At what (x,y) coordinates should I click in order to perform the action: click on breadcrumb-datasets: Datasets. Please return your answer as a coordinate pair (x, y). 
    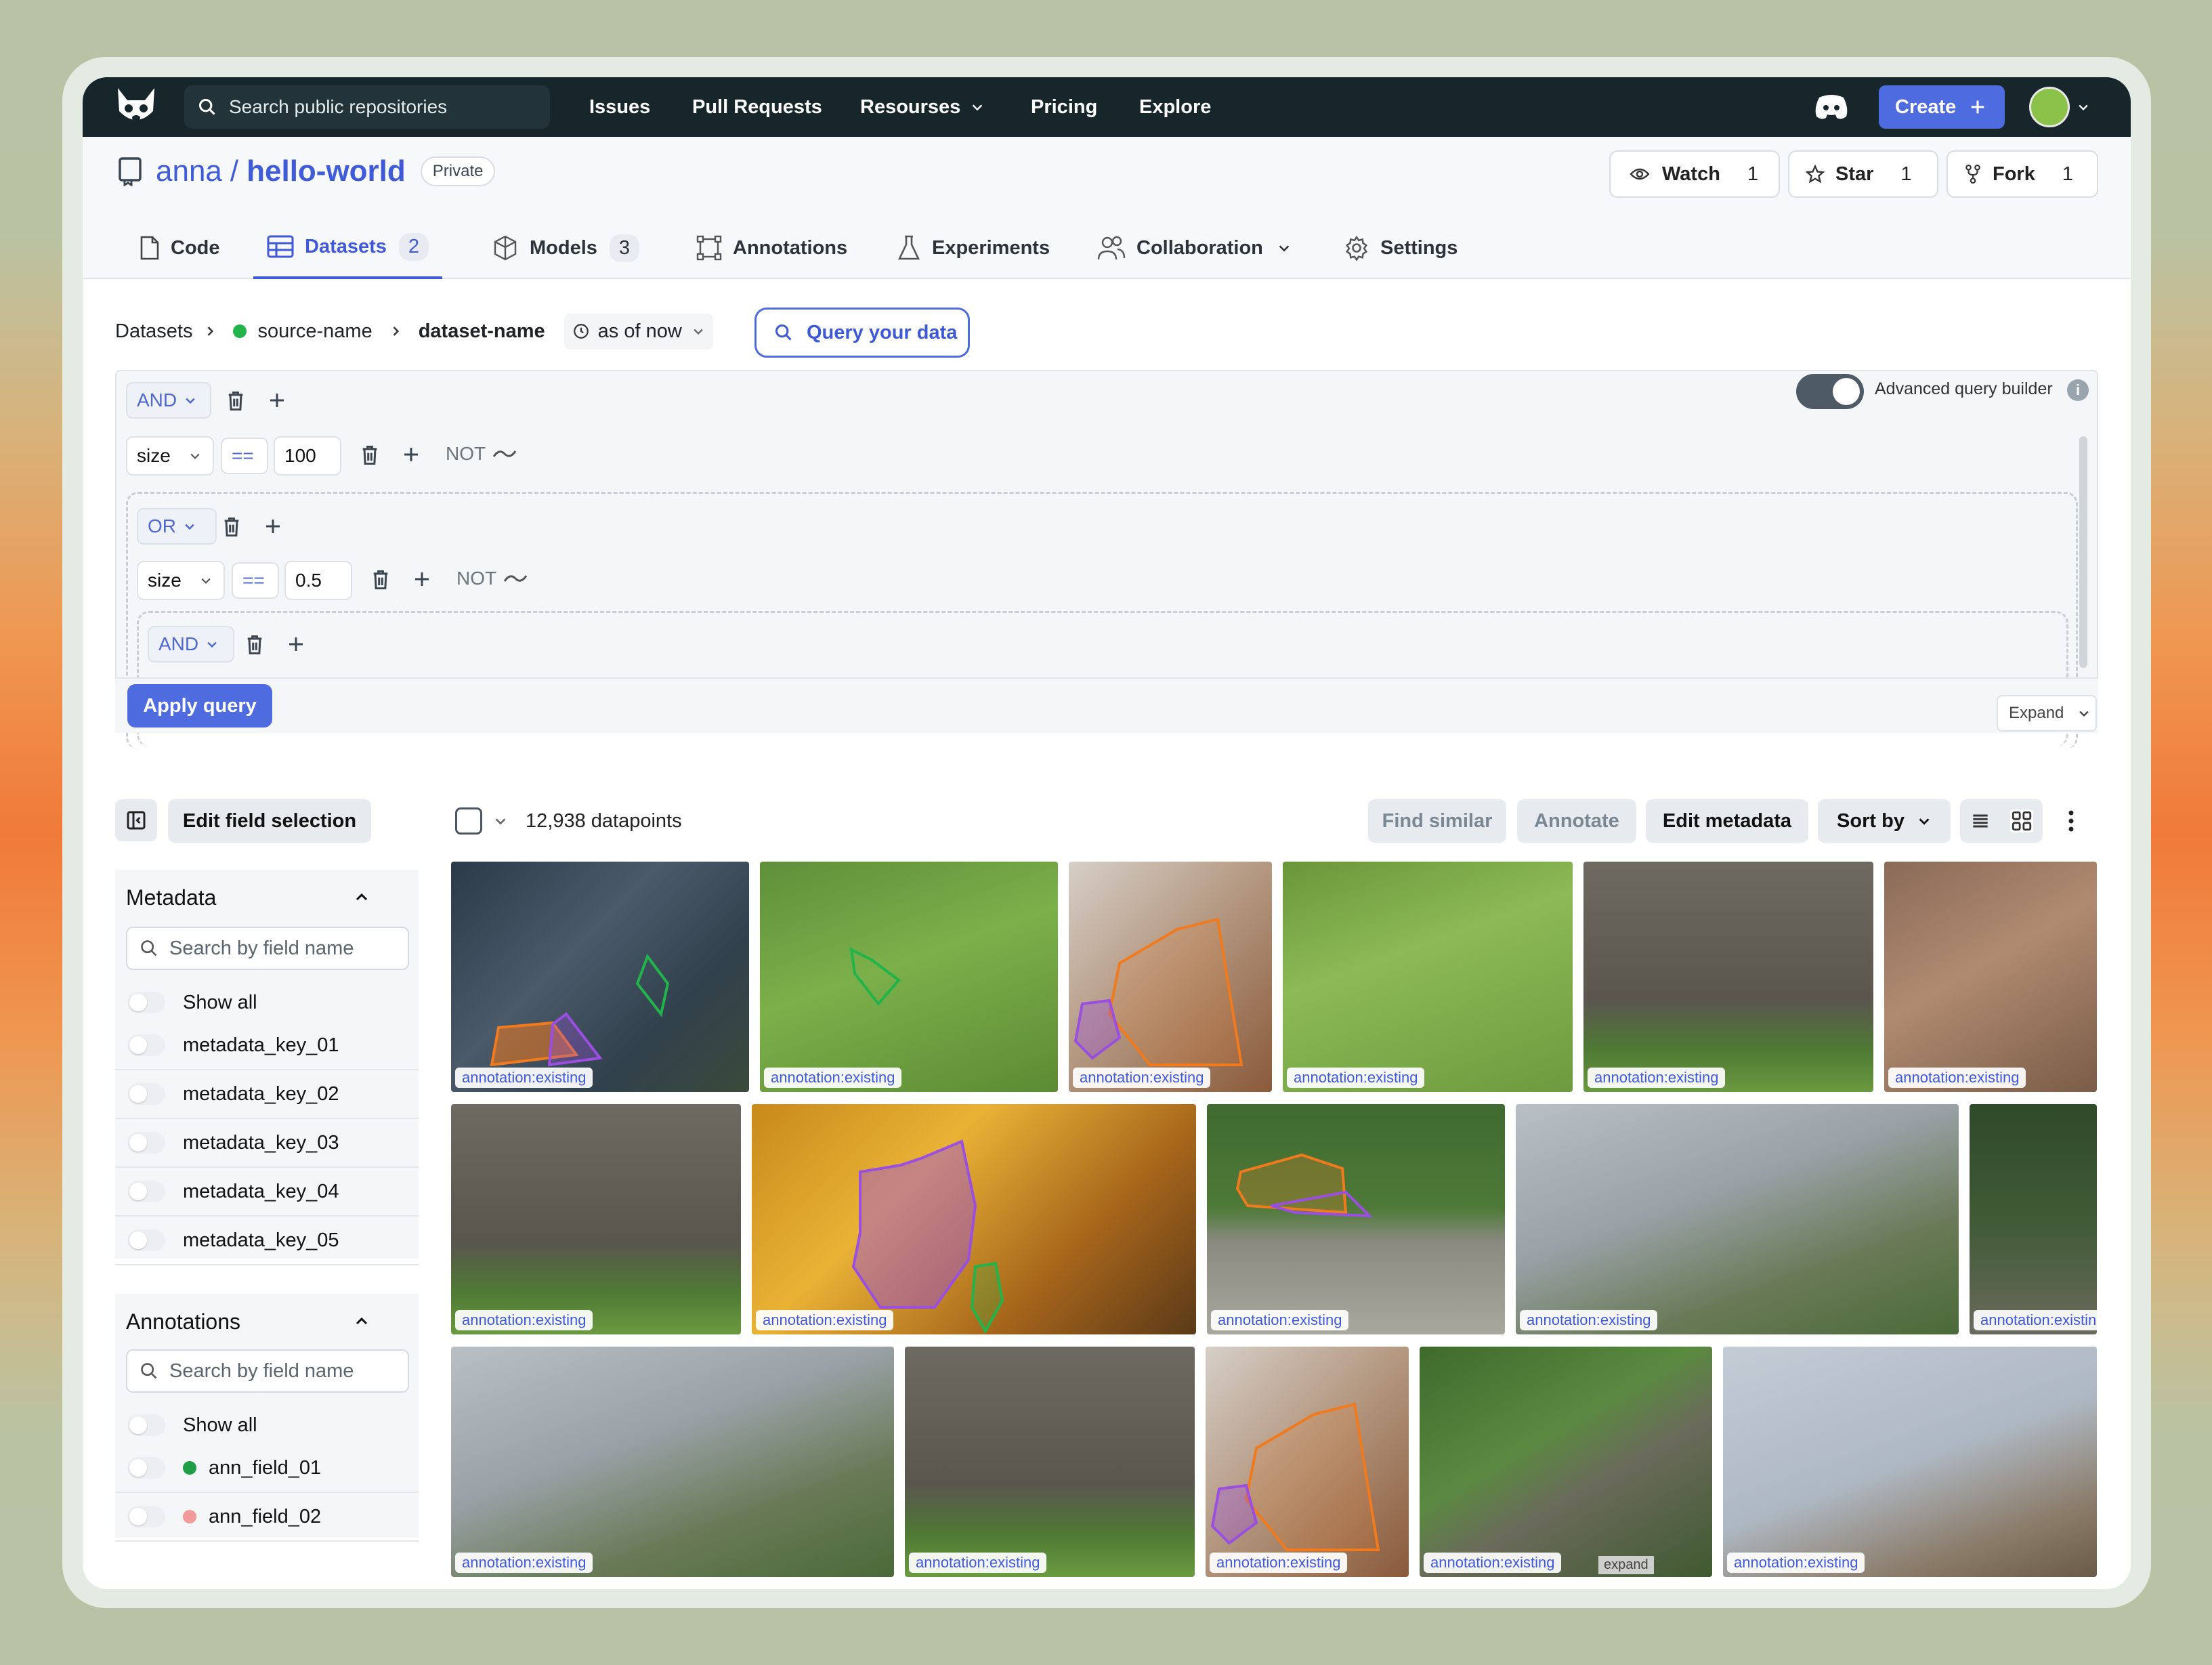
    Looking at the image, I should click on (153, 331).